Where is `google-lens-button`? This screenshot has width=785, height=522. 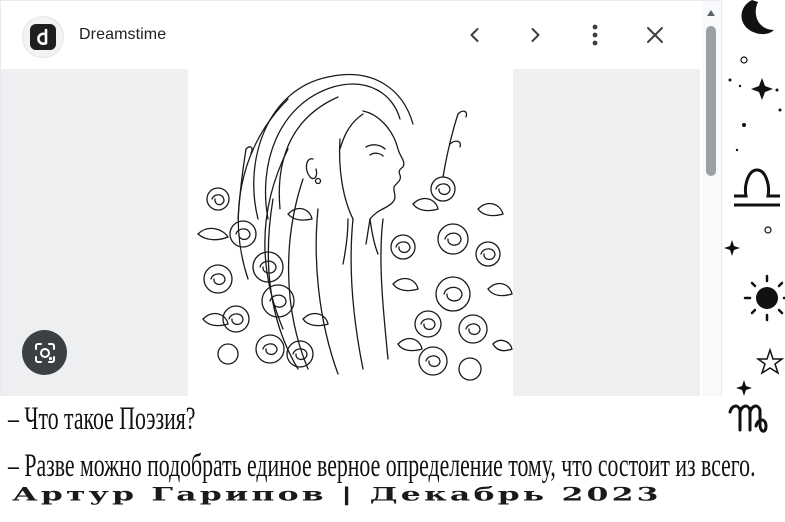 google-lens-button is located at coordinates (44, 352).